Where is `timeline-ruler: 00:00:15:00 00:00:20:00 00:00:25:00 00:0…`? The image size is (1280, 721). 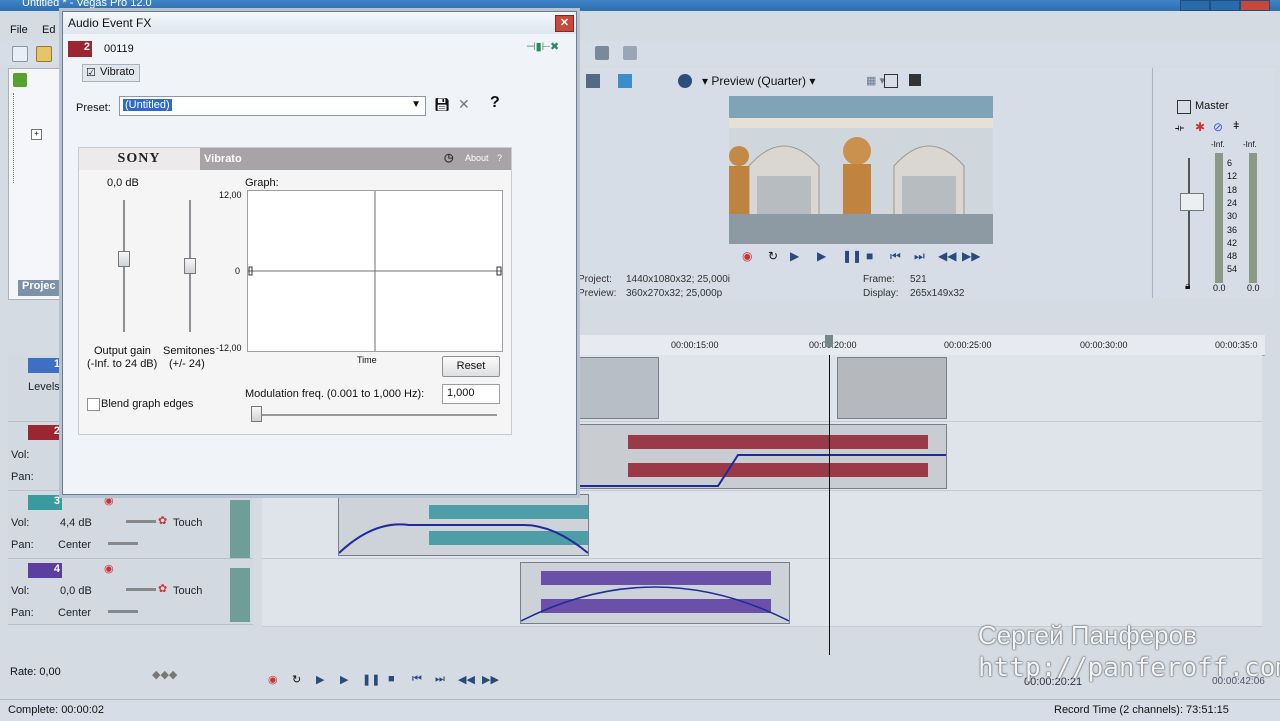 timeline-ruler: 00:00:15:00 00:00:20:00 00:00:25:00 00:0… is located at coordinates (920, 345).